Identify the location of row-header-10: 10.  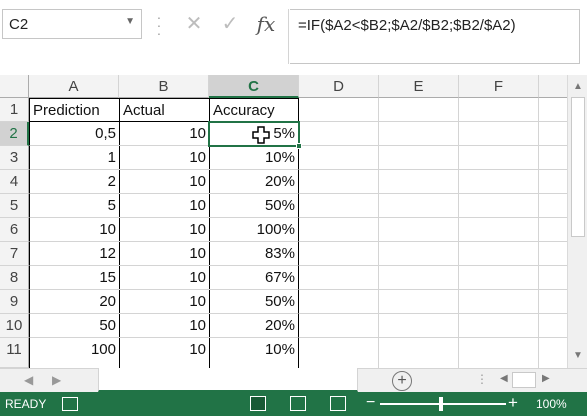
(14, 326).